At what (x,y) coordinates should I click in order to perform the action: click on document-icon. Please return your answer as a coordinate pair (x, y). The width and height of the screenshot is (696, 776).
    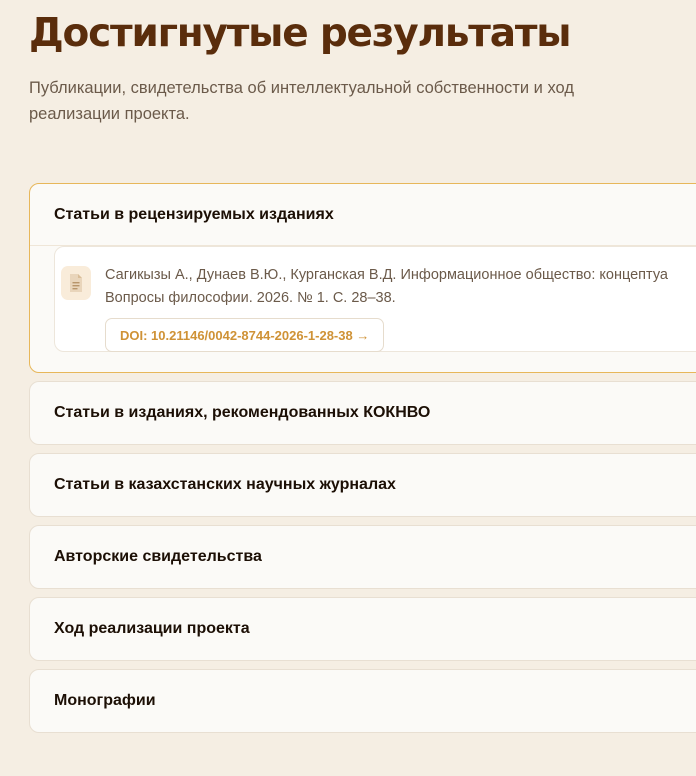
    Looking at the image, I should click on (76, 283).